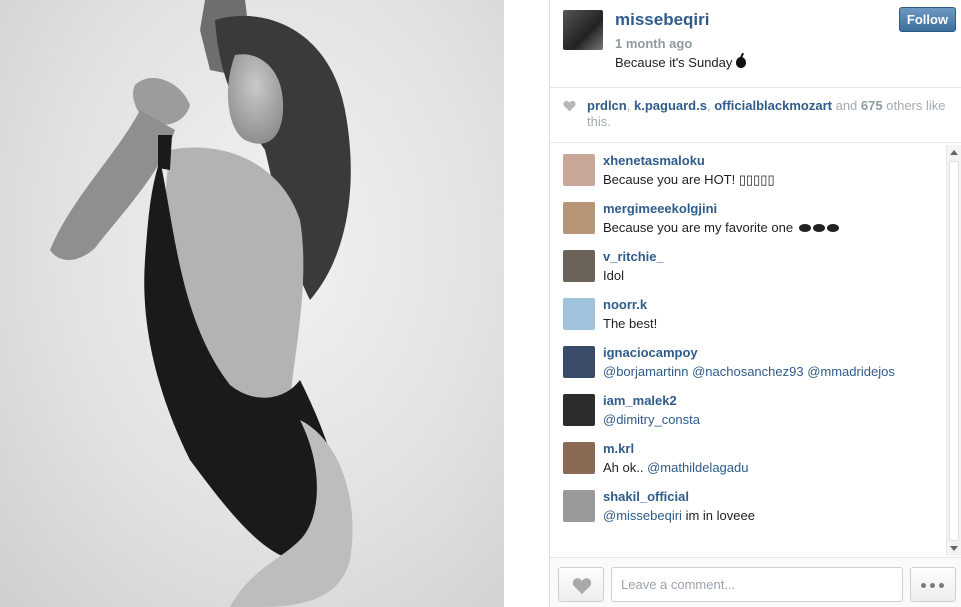 The image size is (961, 607). I want to click on liker-link: k.paguard.s, so click(670, 105).